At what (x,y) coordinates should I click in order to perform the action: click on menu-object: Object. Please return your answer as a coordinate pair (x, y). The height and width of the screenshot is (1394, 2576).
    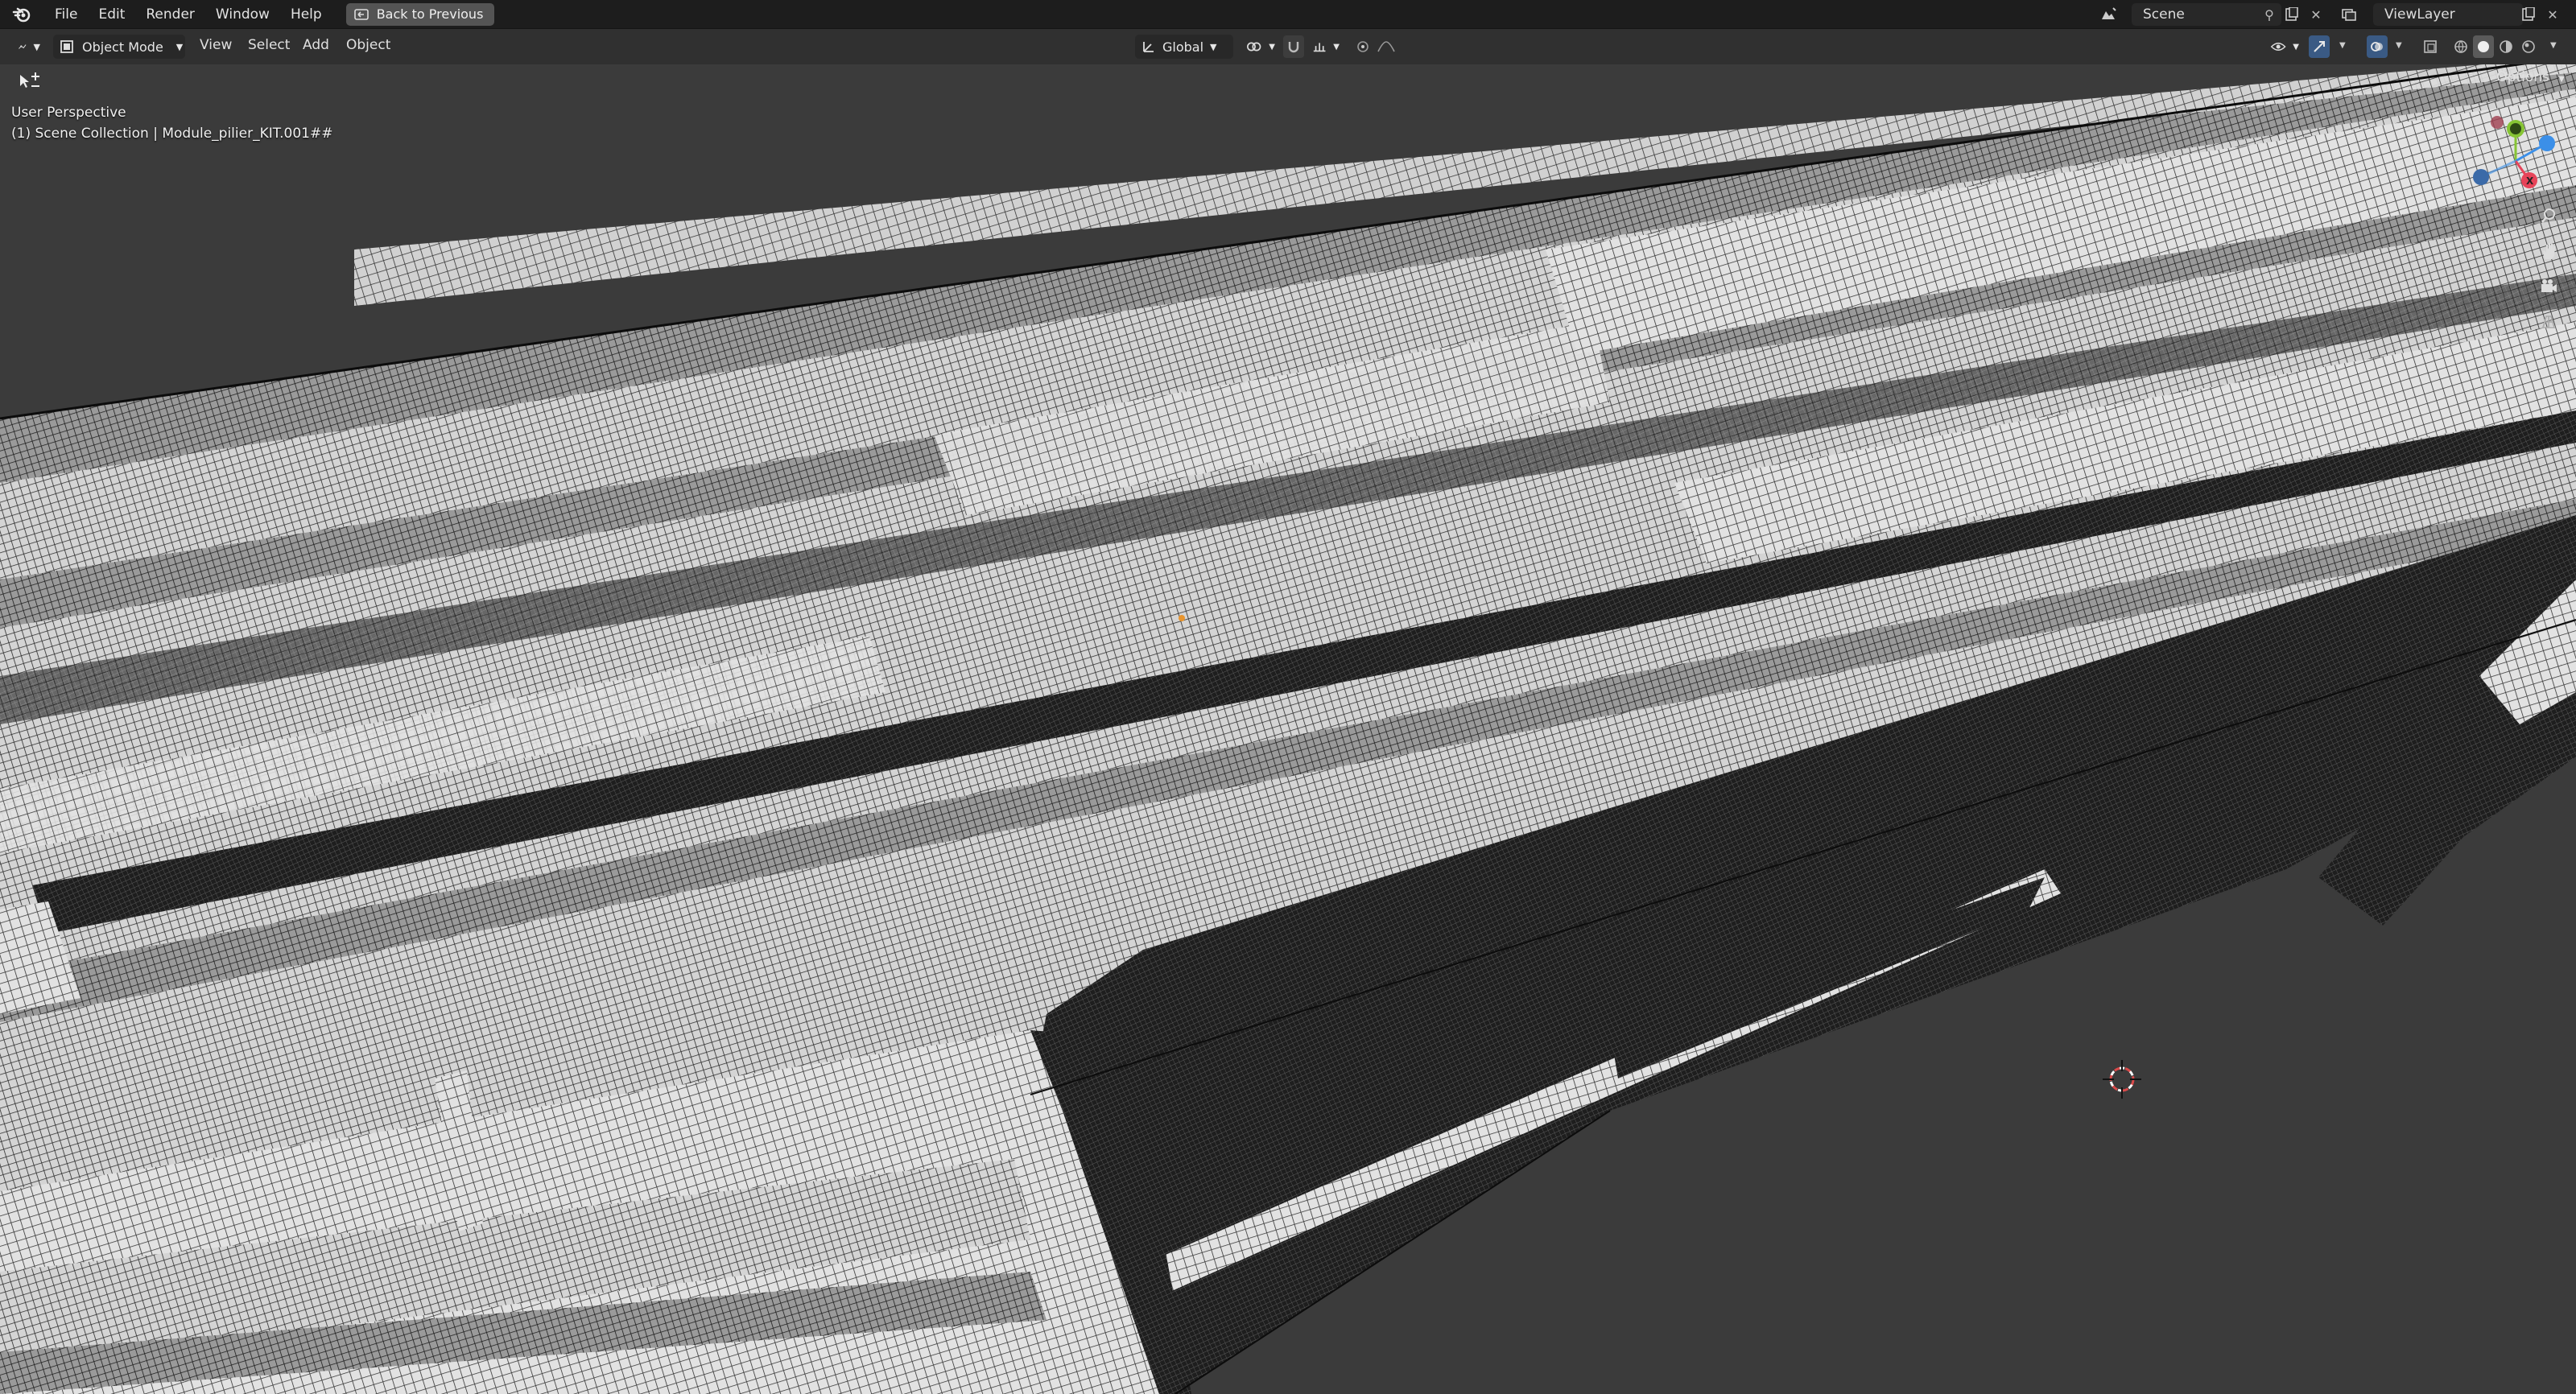
    Looking at the image, I should click on (368, 45).